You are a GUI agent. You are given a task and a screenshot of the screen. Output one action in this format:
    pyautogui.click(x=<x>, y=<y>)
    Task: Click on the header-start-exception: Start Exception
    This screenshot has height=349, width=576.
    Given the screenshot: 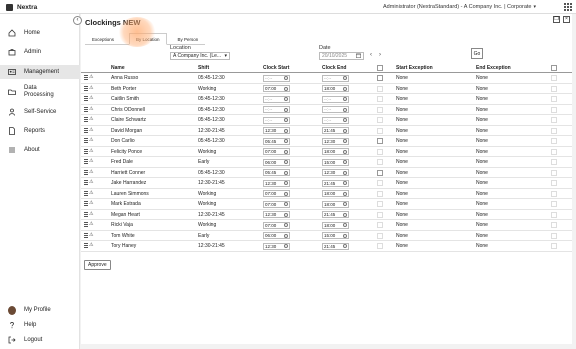 What is the action you would take?
    pyautogui.click(x=414, y=68)
    